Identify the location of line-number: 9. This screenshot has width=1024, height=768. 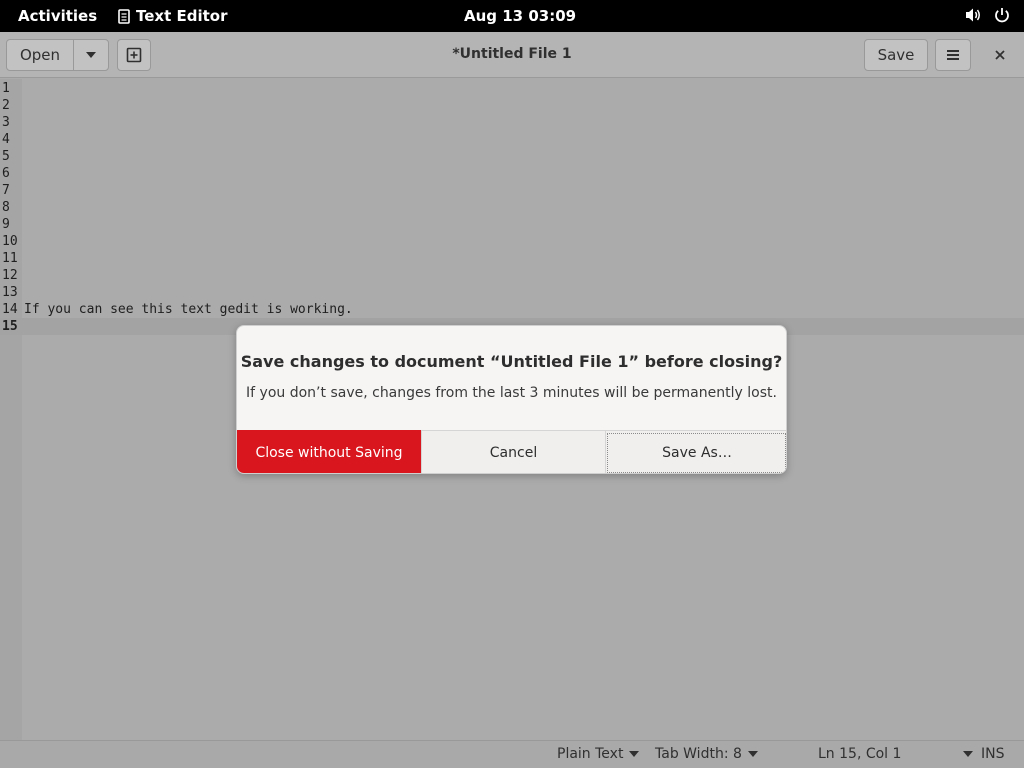
(6, 224).